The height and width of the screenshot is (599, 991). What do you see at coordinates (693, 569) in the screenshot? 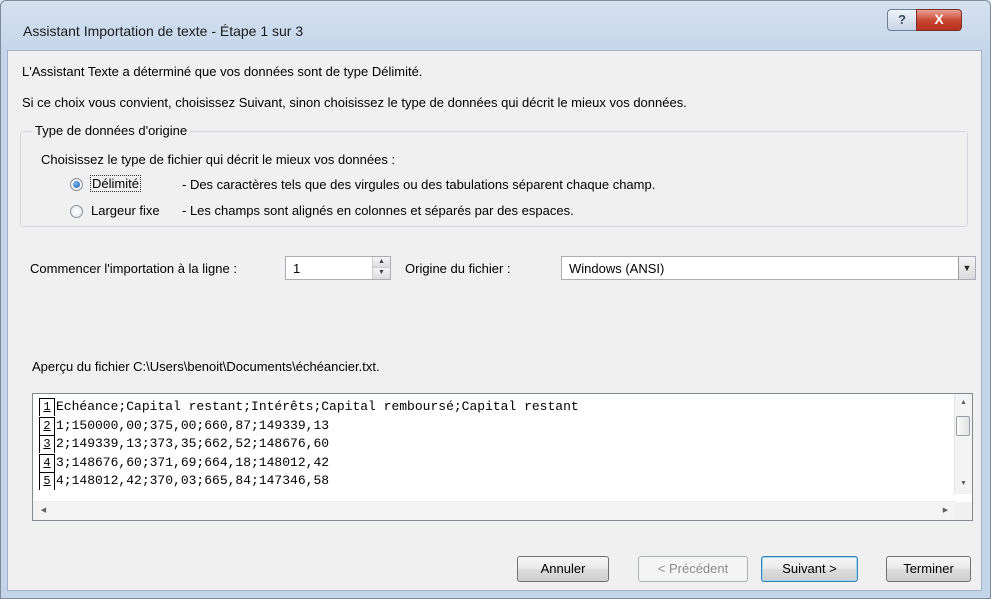
I see `previous-button: < Précédent` at bounding box center [693, 569].